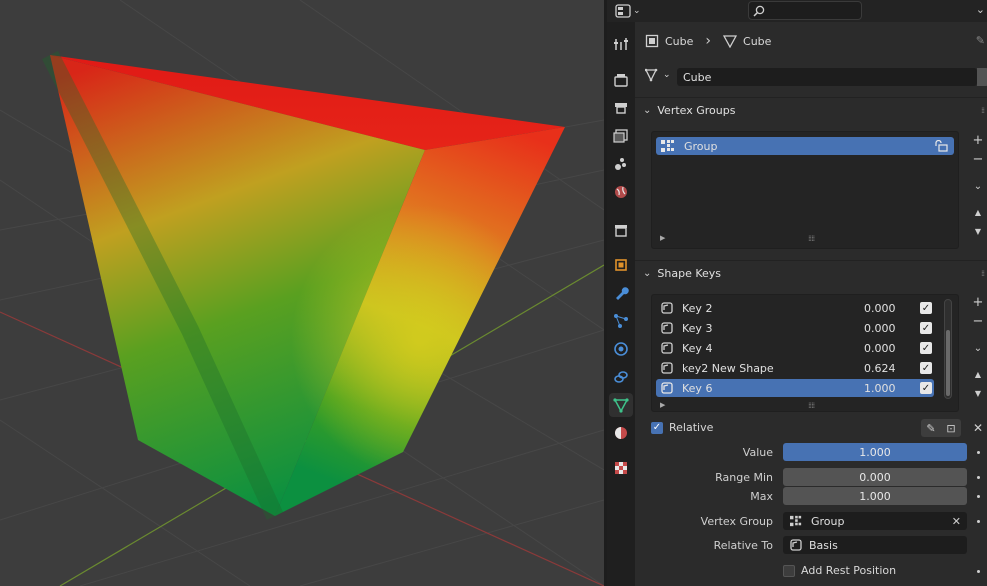 The image size is (987, 586). I want to click on properties-tabs, so click(621, 304).